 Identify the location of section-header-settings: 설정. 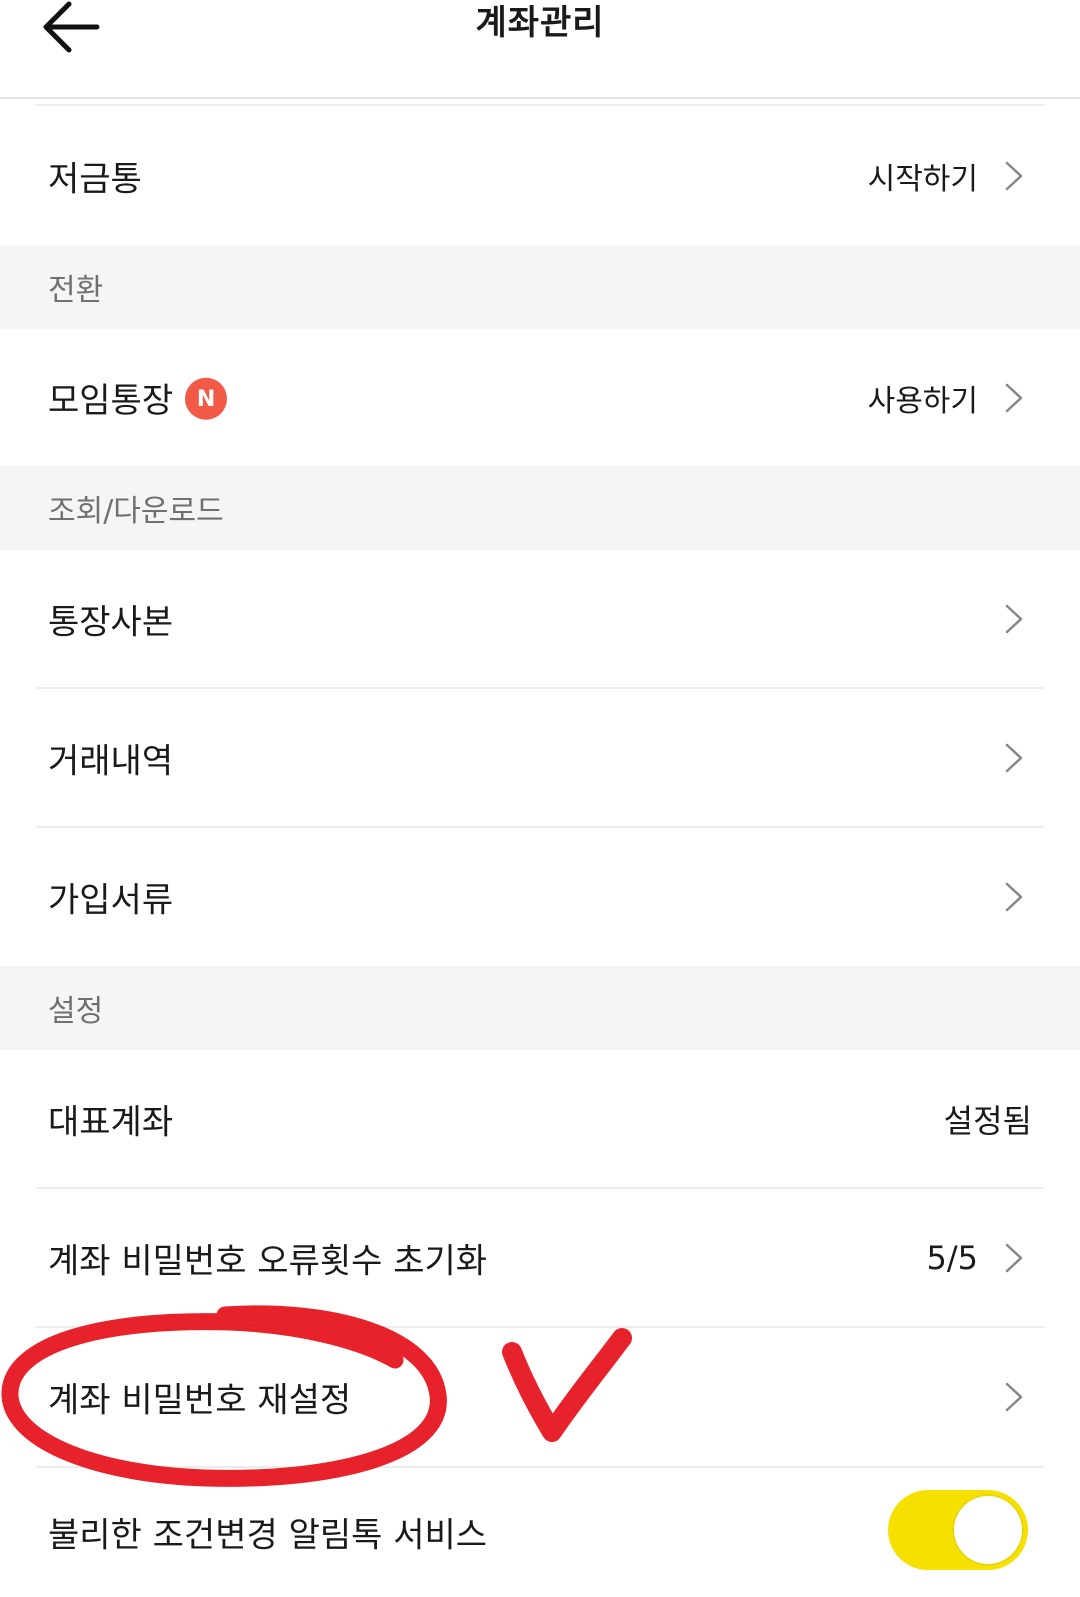
(540, 1008).